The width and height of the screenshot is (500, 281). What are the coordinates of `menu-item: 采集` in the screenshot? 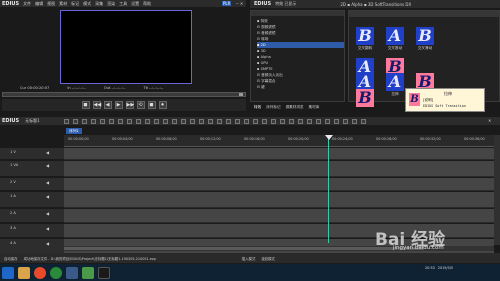 It's located at (99, 4).